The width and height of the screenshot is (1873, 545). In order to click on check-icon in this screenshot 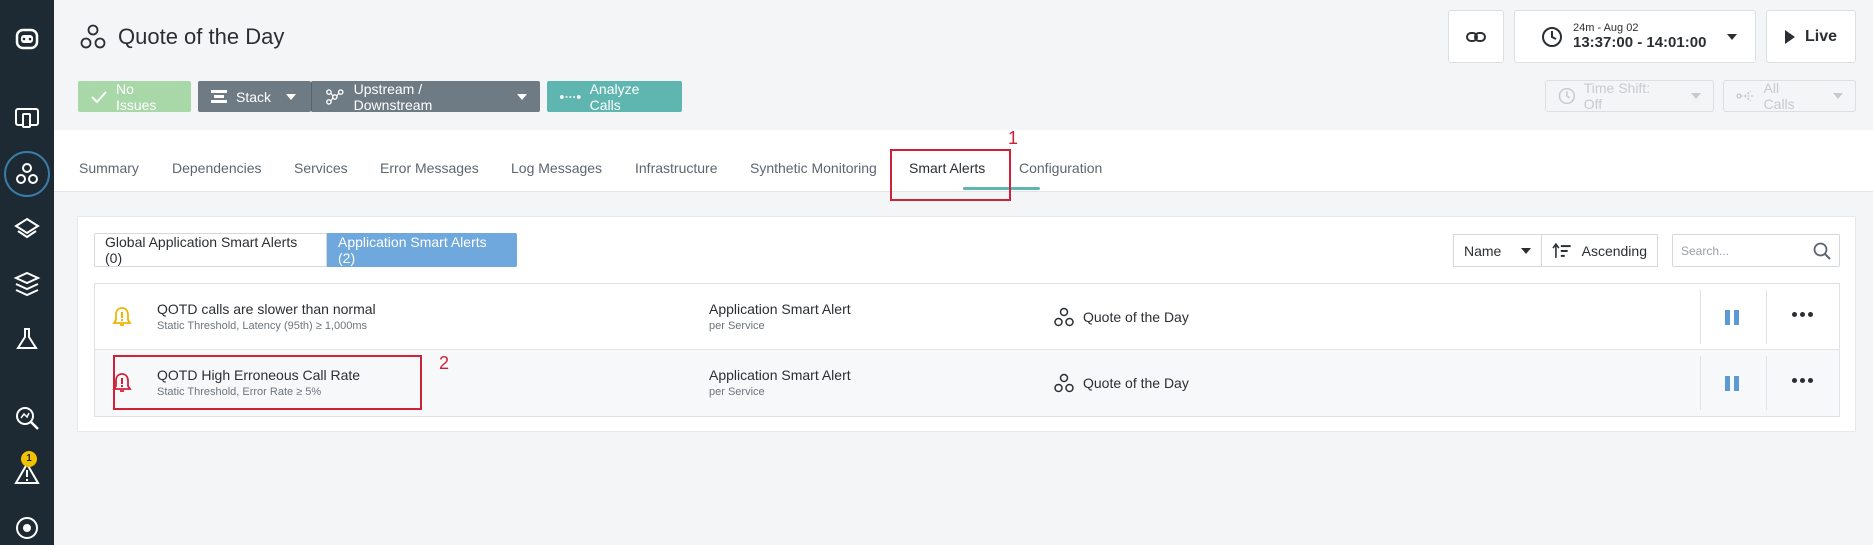, I will do `click(99, 96)`.